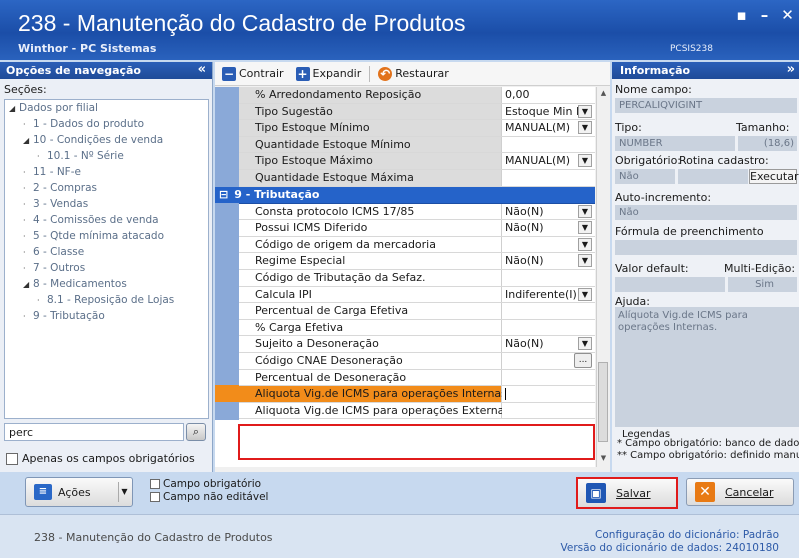  What do you see at coordinates (106, 140) in the screenshot?
I see `tree-item: ◢ 10 - Condições de venda` at bounding box center [106, 140].